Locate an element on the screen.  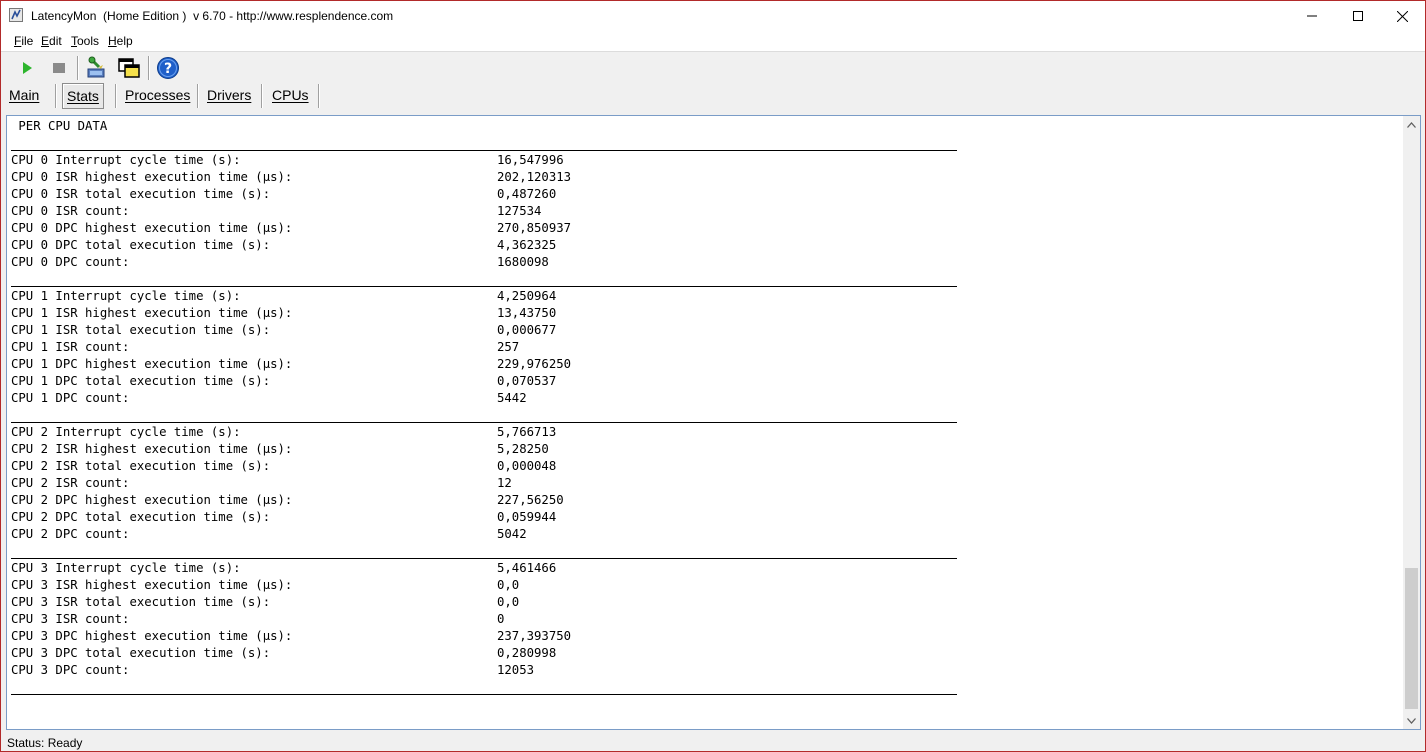
tab-stats: Stats is located at coordinates (83, 96).